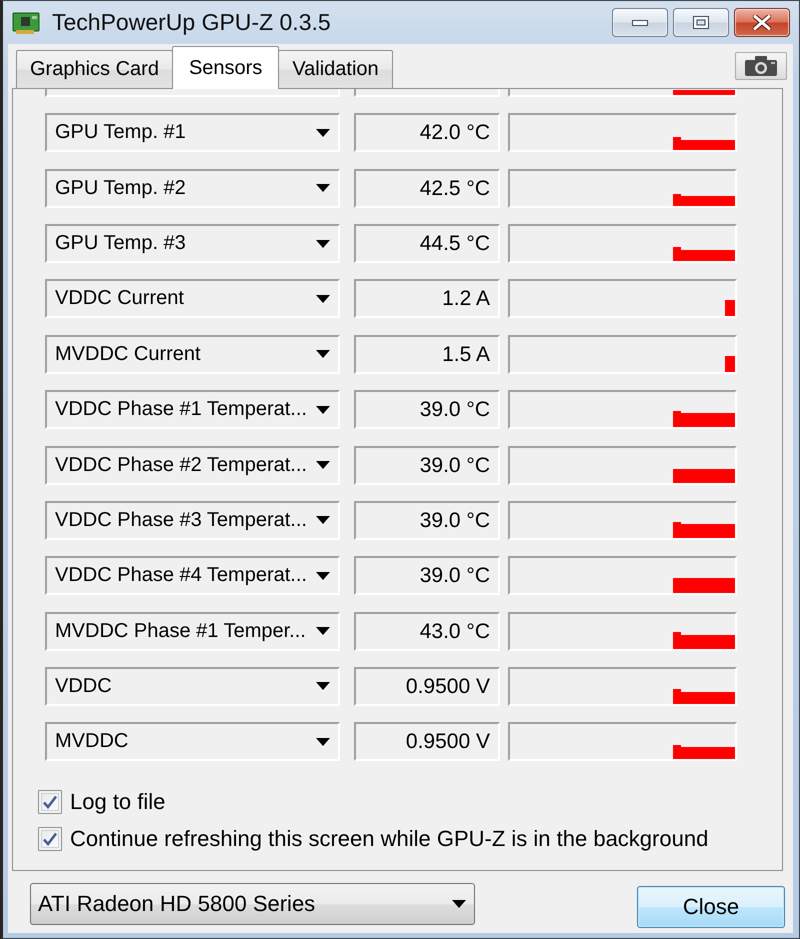 This screenshot has height=939, width=800. What do you see at coordinates (192, 188) in the screenshot?
I see `sensor-select: GPU Temp. #2` at bounding box center [192, 188].